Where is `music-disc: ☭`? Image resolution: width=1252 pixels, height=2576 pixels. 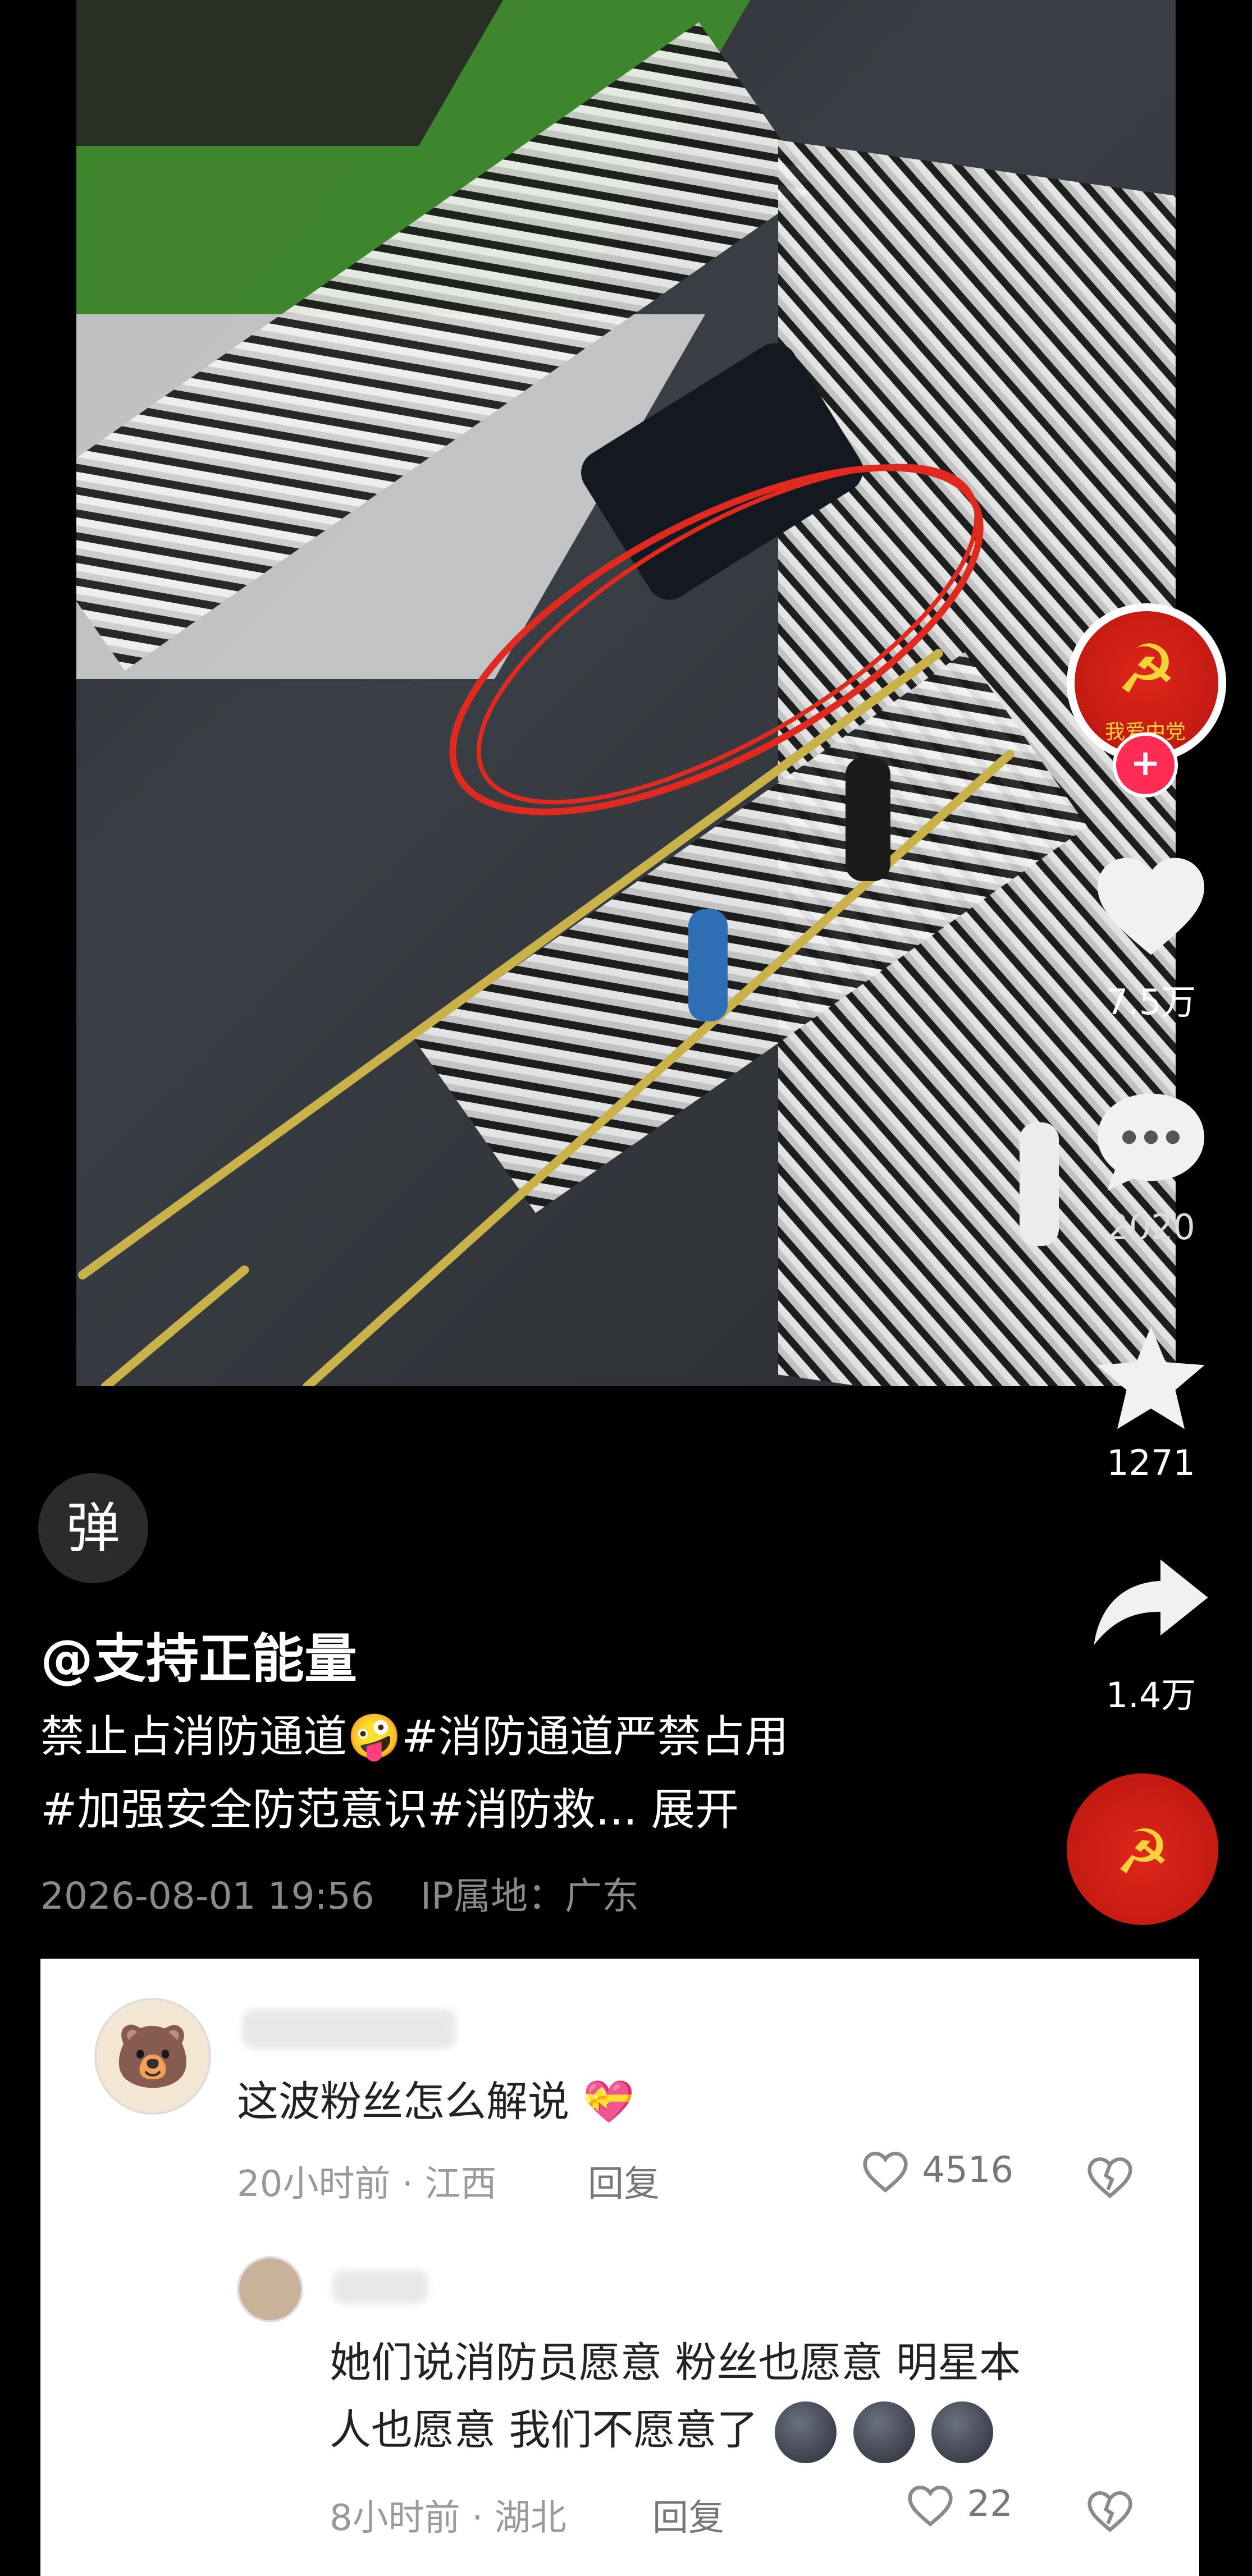 music-disc: ☭ is located at coordinates (1143, 1849).